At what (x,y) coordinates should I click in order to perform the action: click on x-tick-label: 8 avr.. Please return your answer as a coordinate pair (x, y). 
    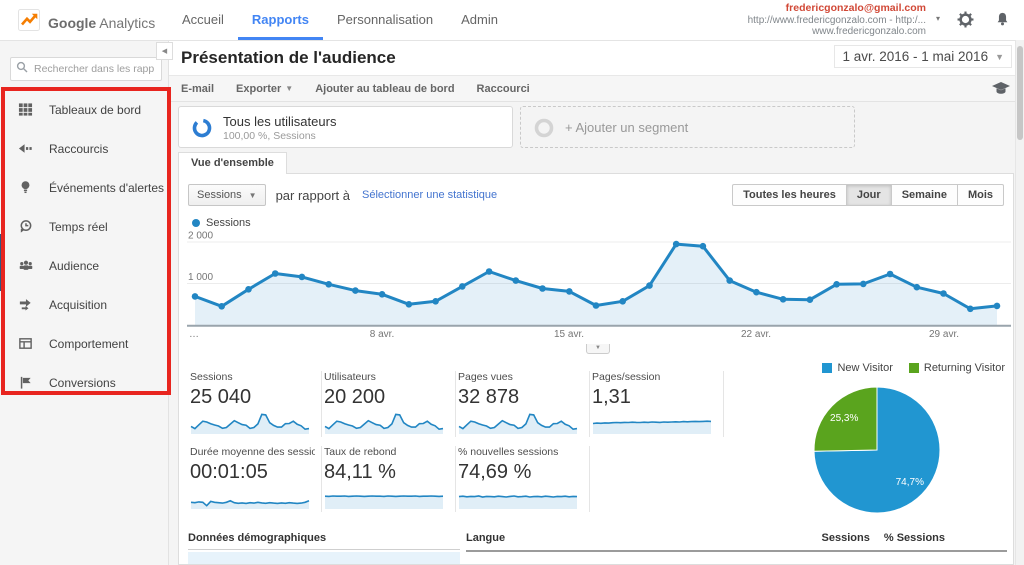
    Looking at the image, I should click on (382, 334).